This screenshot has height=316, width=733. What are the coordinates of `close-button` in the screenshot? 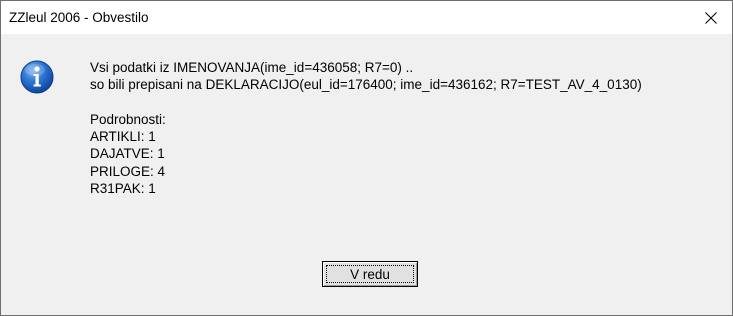 It's located at (711, 17).